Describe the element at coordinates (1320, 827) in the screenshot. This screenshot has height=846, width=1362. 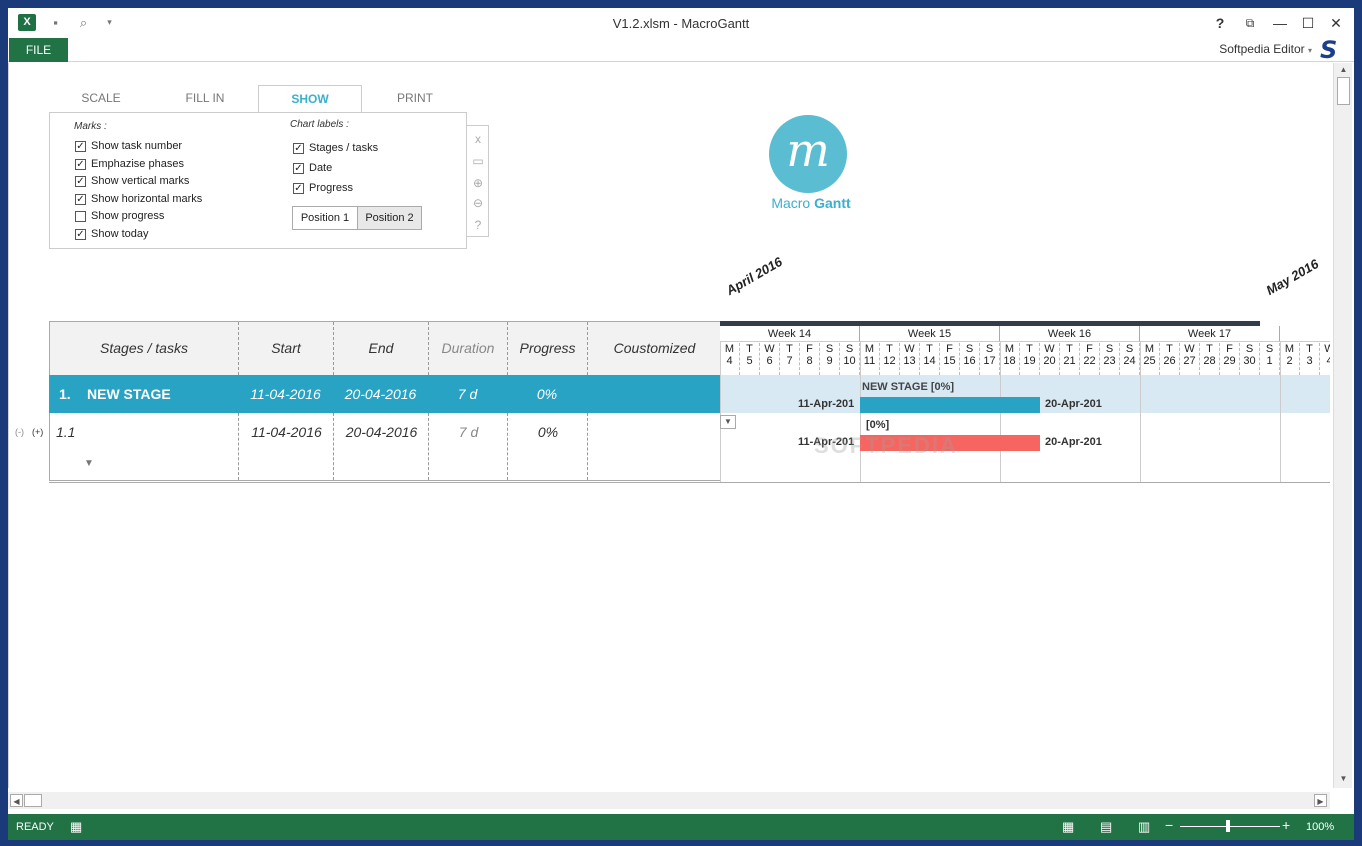
I see `zoom-level: 100%` at that location.